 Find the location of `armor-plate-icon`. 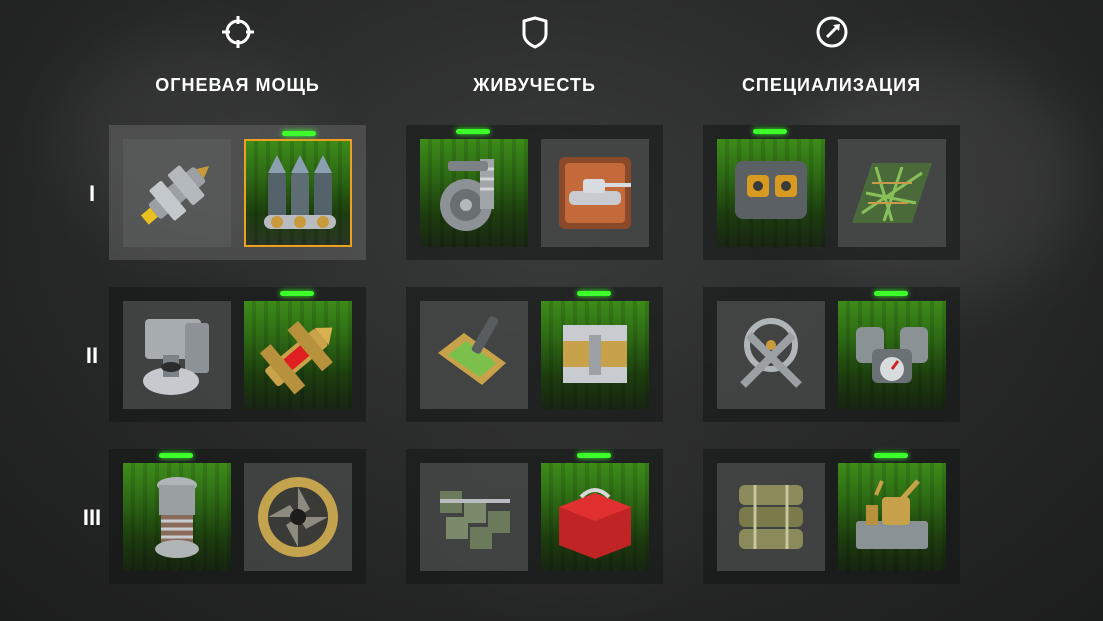

armor-plate-icon is located at coordinates (472, 350).